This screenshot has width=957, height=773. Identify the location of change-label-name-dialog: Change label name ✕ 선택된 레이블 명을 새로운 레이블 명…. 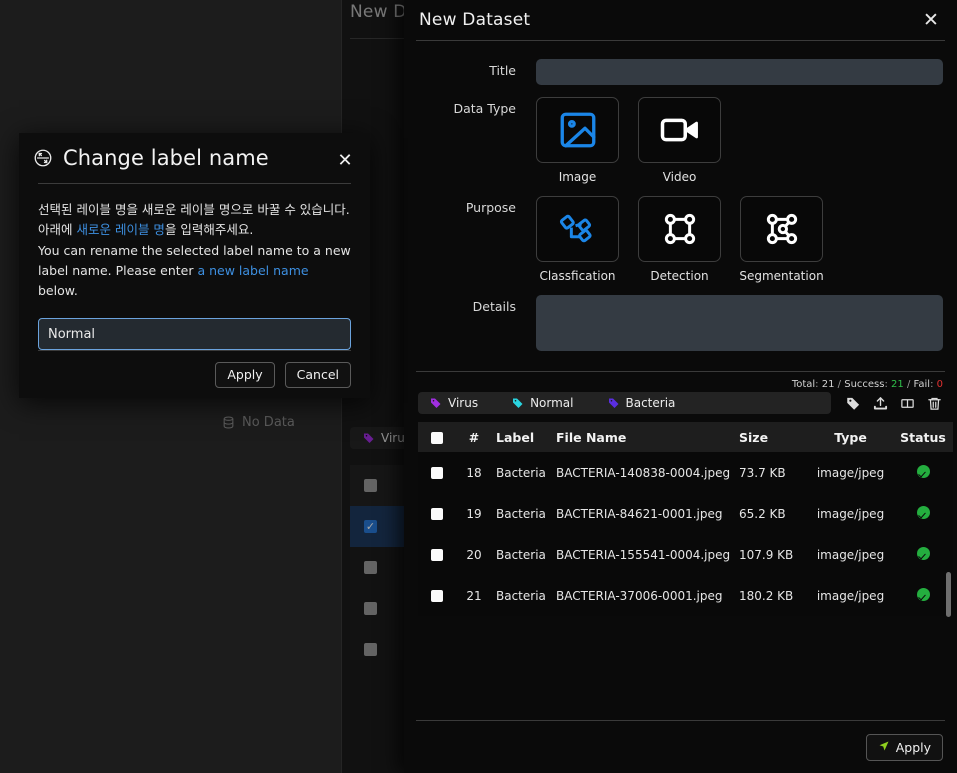
(194, 265).